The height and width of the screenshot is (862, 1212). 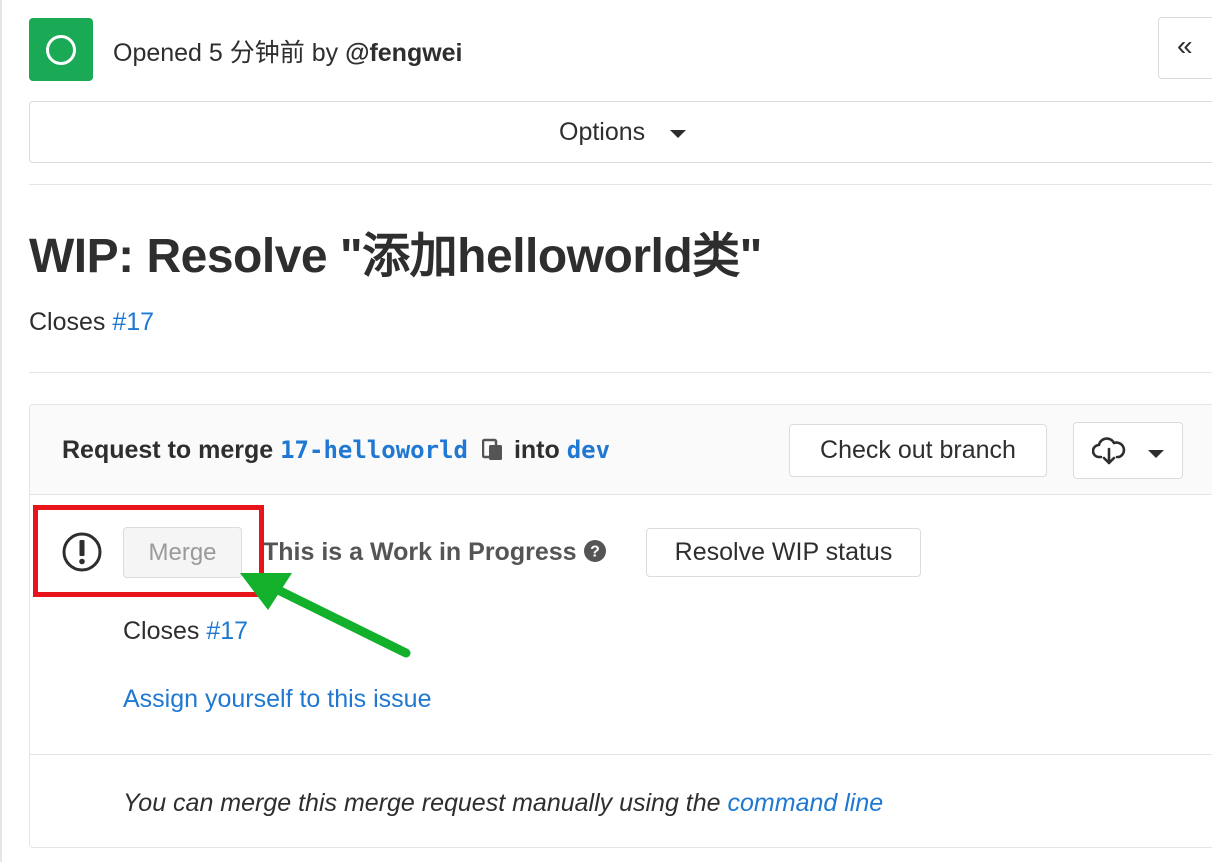 What do you see at coordinates (395, 256) in the screenshot?
I see `mr-title: WIP: Resolve "添加helloworld类"` at bounding box center [395, 256].